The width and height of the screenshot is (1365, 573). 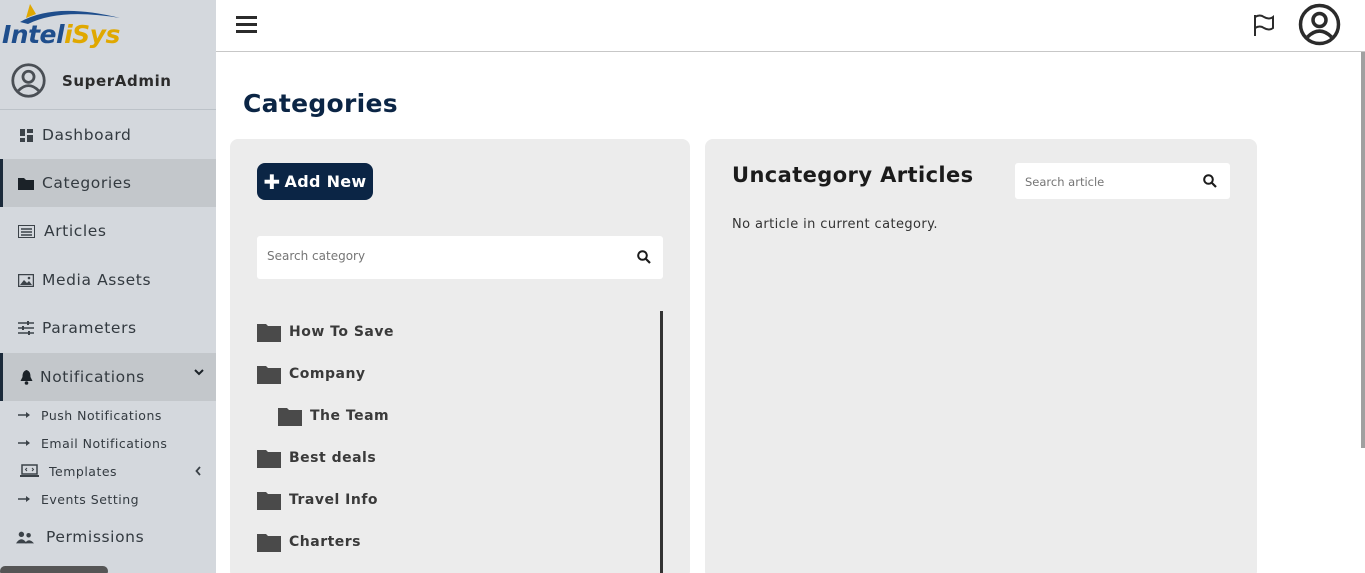 I want to click on articles-panel-title: Uncategory Articles, so click(x=853, y=175).